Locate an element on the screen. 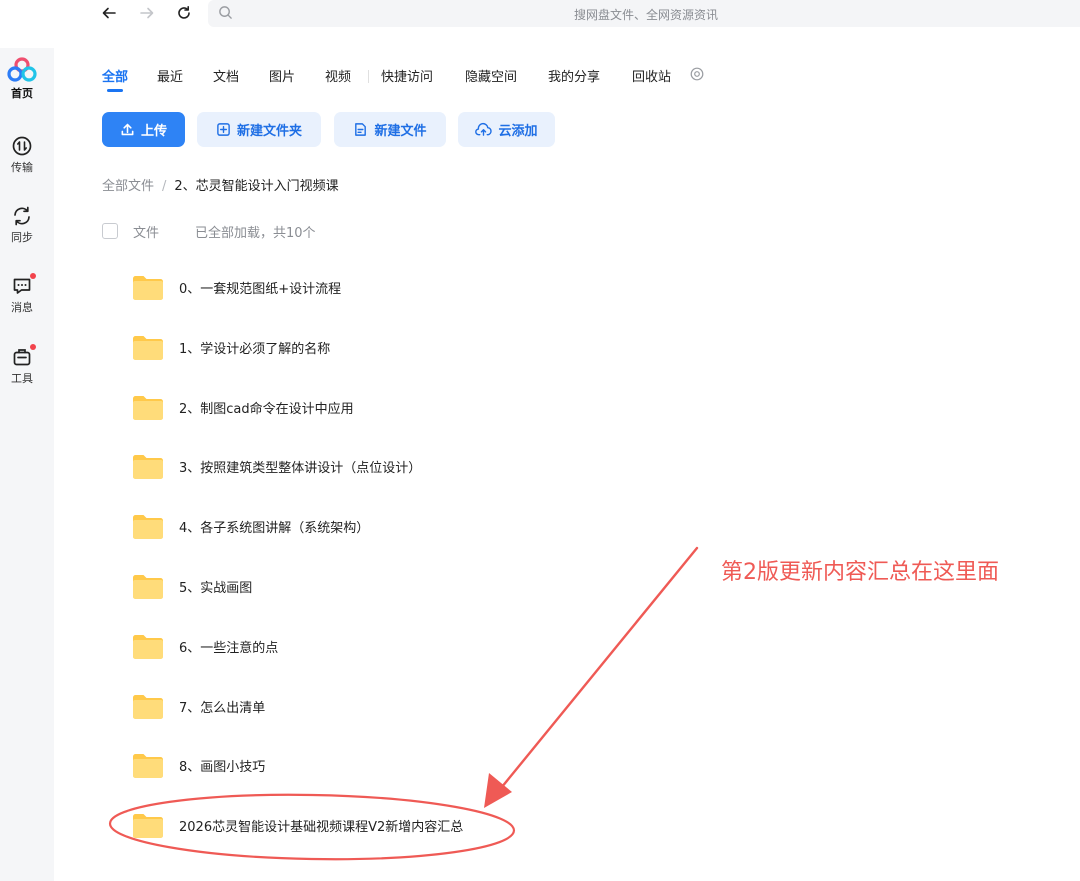 This screenshot has width=1080, height=881. arrow-left-icon is located at coordinates (109, 13).